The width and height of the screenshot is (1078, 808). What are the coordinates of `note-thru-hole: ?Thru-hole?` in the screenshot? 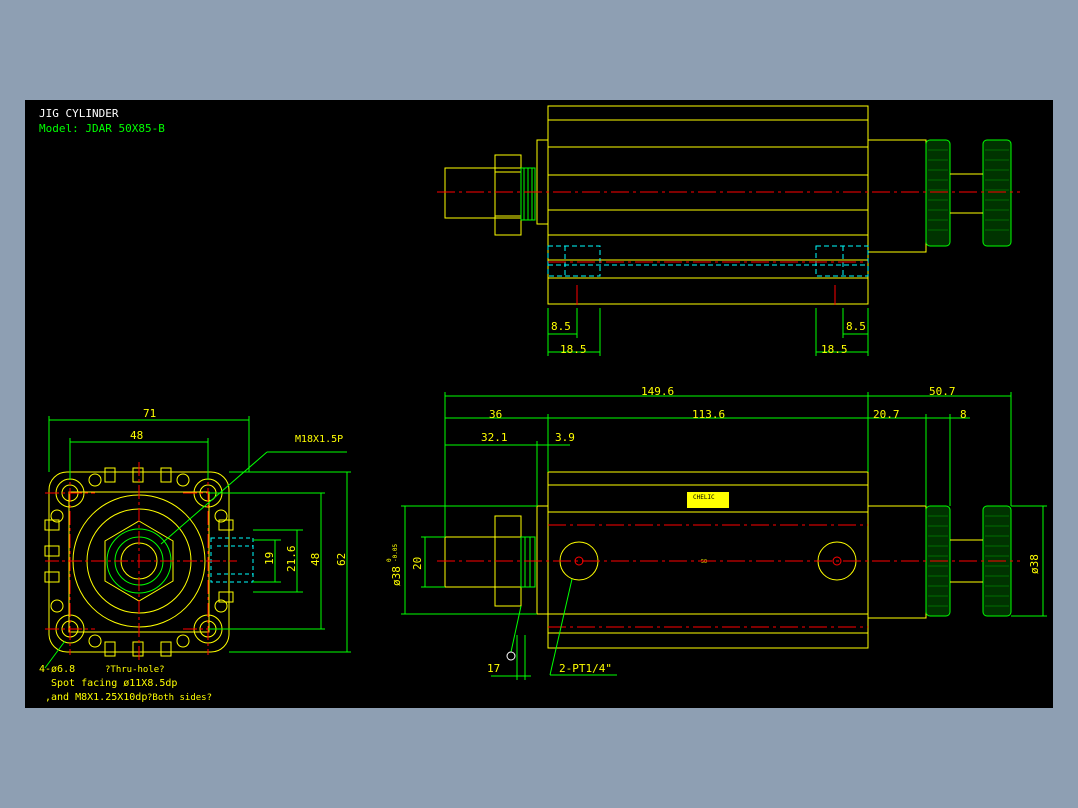 It's located at (135, 670).